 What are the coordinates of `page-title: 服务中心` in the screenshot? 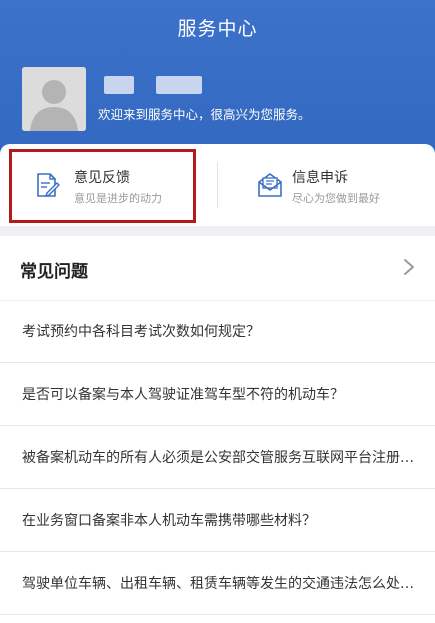 It's located at (217, 29).